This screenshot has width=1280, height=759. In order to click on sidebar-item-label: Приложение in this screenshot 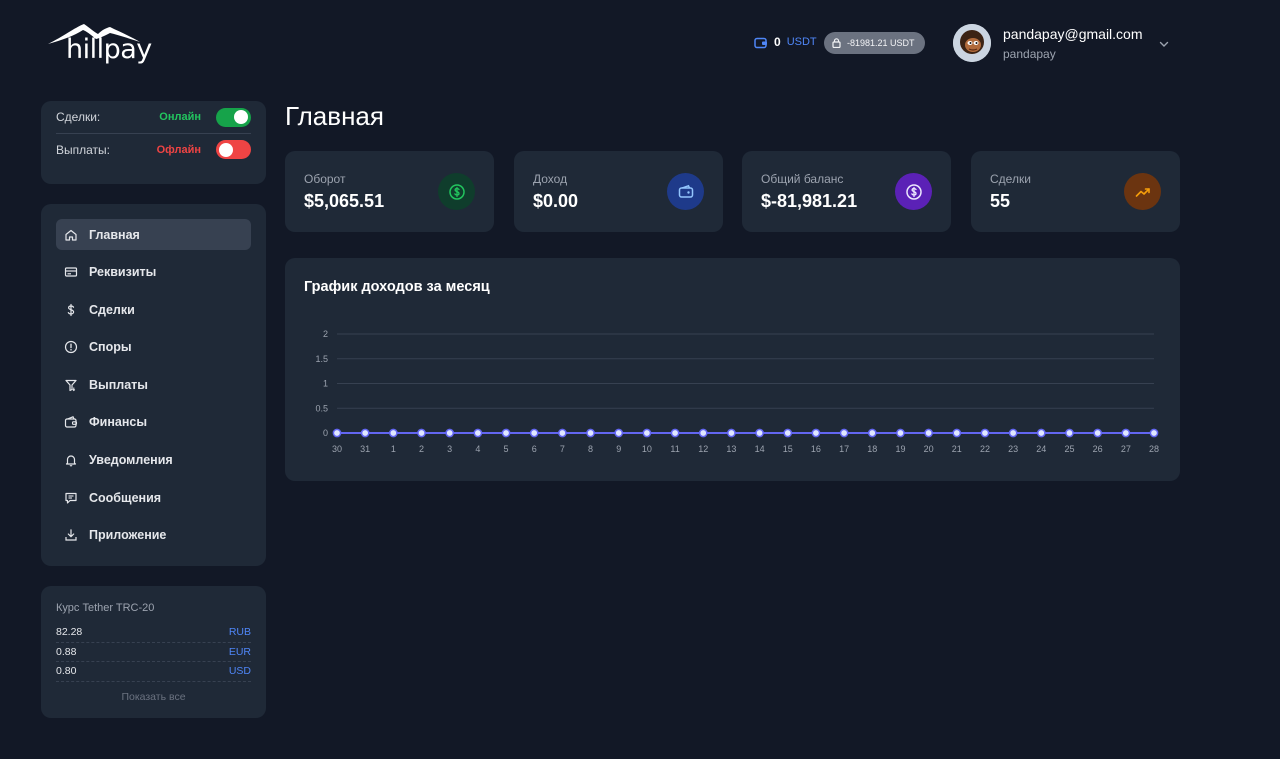, I will do `click(128, 535)`.